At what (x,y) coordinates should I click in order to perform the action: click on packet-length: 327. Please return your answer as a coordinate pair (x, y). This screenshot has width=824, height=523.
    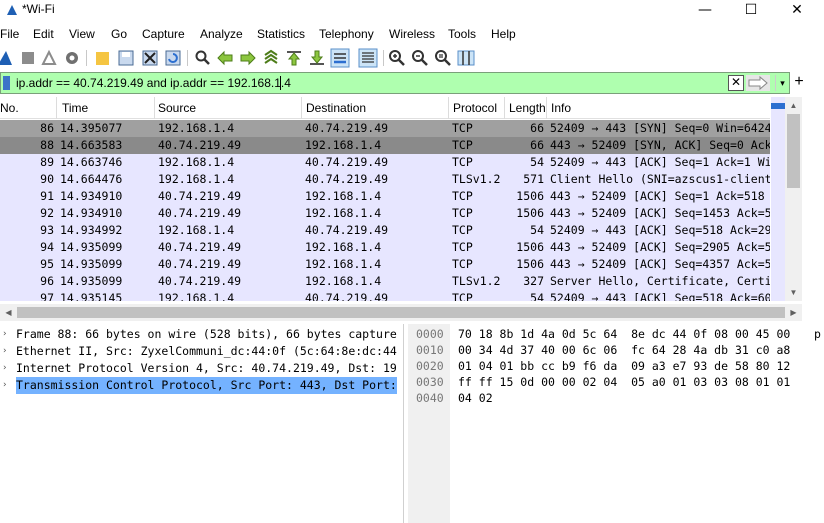
    Looking at the image, I should click on (533, 281).